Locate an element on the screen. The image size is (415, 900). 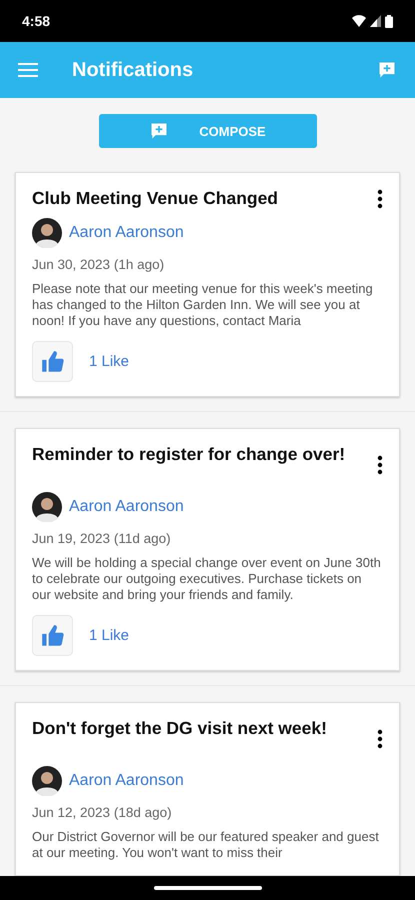
screen-title: Notifications is located at coordinates (133, 70).